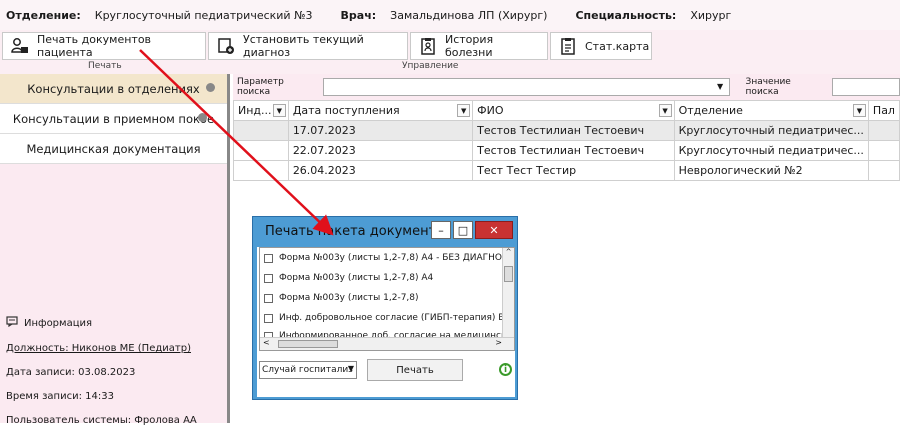 The height and width of the screenshot is (439, 900). What do you see at coordinates (94, 46) in the screenshot?
I see `print-docs-label: Печать документов пациента` at bounding box center [94, 46].